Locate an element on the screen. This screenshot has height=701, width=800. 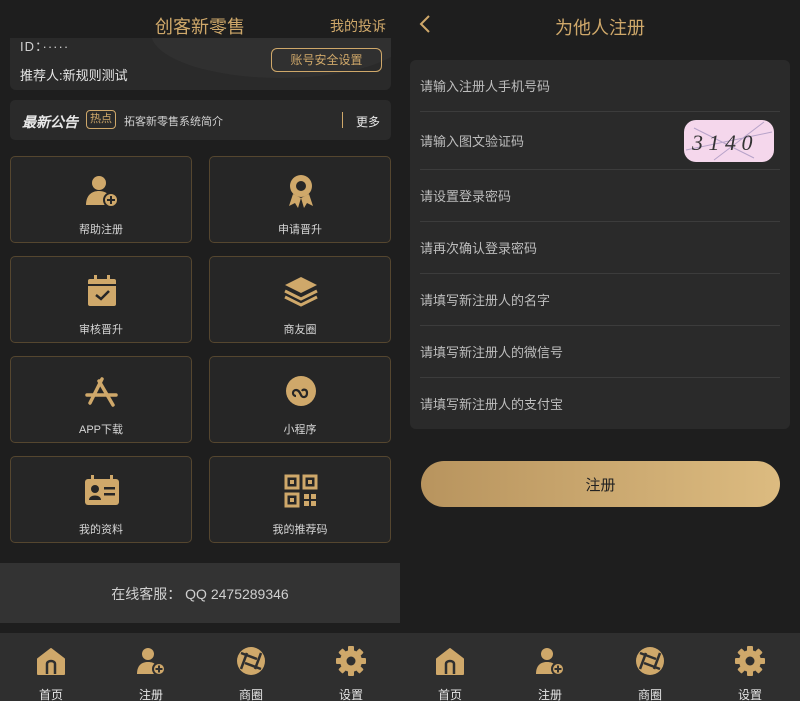
name-input is located at coordinates (545, 300).